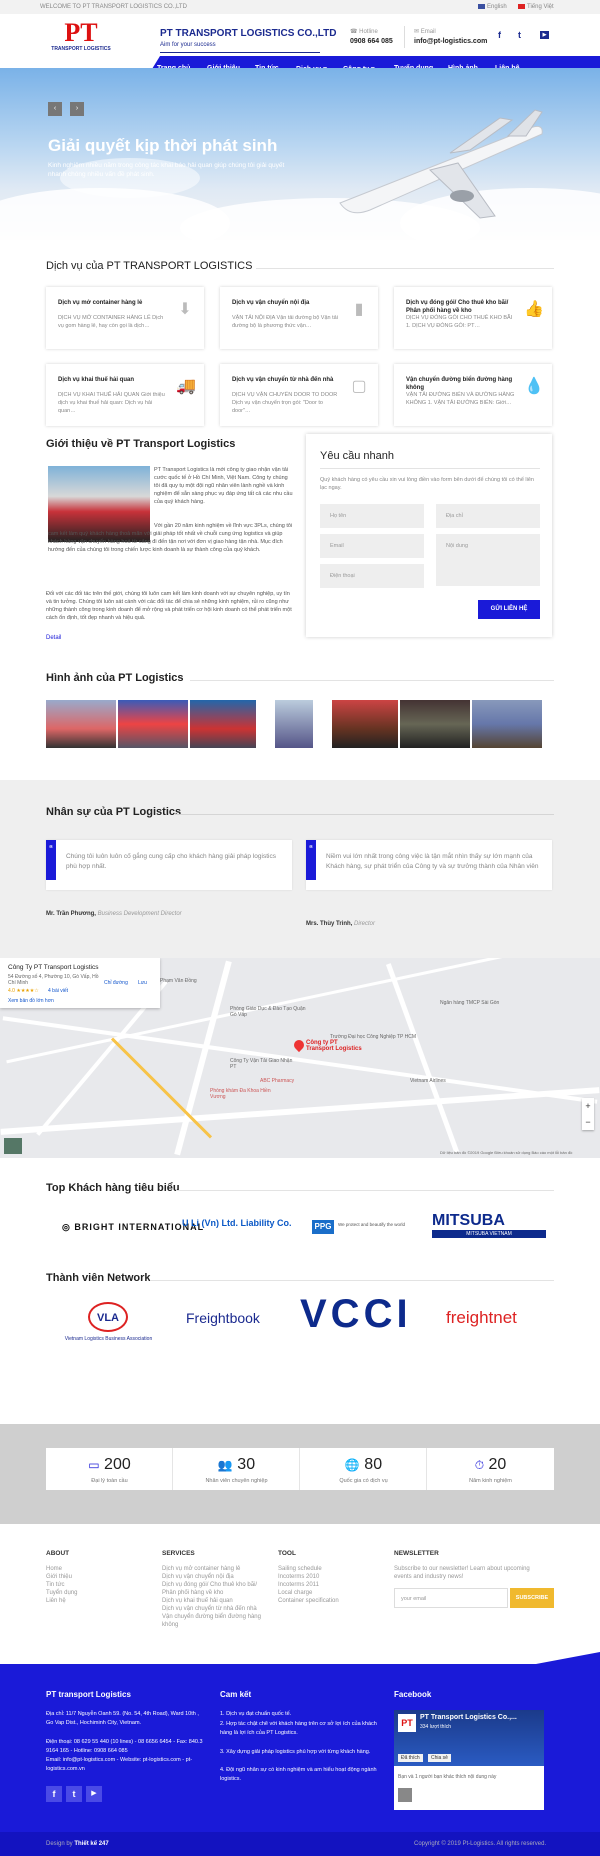 The width and height of the screenshot is (600, 1856). What do you see at coordinates (481, 1318) in the screenshot?
I see `network-logo-freightnet: freightnet` at bounding box center [481, 1318].